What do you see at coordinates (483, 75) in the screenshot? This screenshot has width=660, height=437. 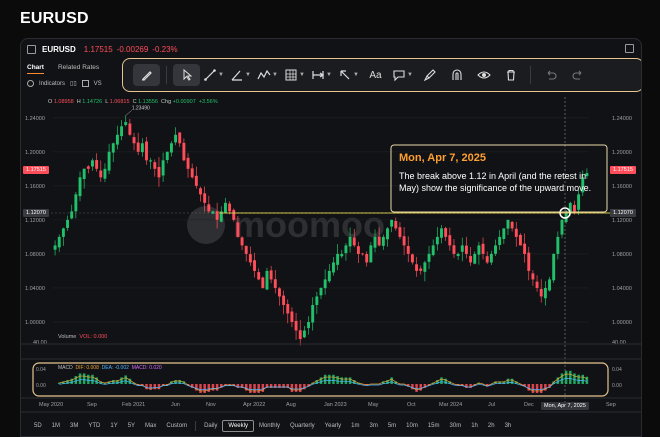 I see `eye-icon` at bounding box center [483, 75].